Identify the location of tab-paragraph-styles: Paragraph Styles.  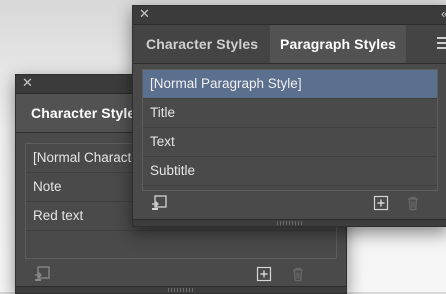
(338, 44).